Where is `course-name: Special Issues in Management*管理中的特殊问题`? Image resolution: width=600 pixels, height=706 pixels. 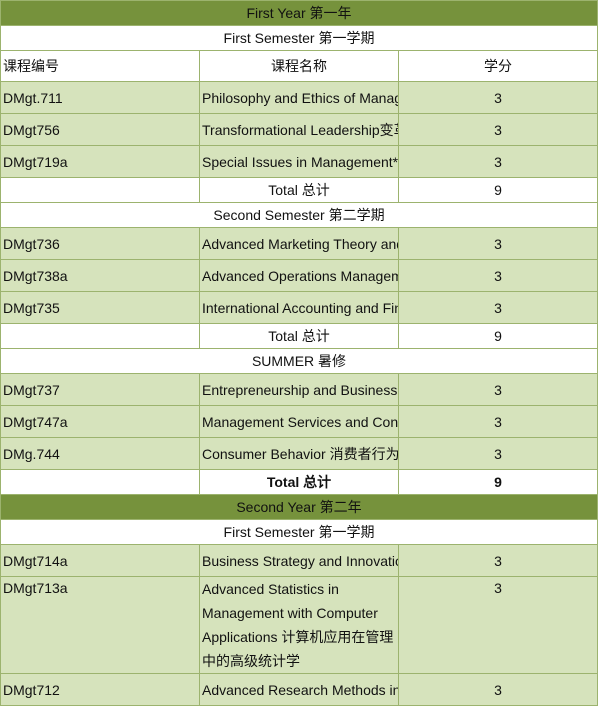 course-name: Special Issues in Management*管理中的特殊问题 is located at coordinates (299, 161).